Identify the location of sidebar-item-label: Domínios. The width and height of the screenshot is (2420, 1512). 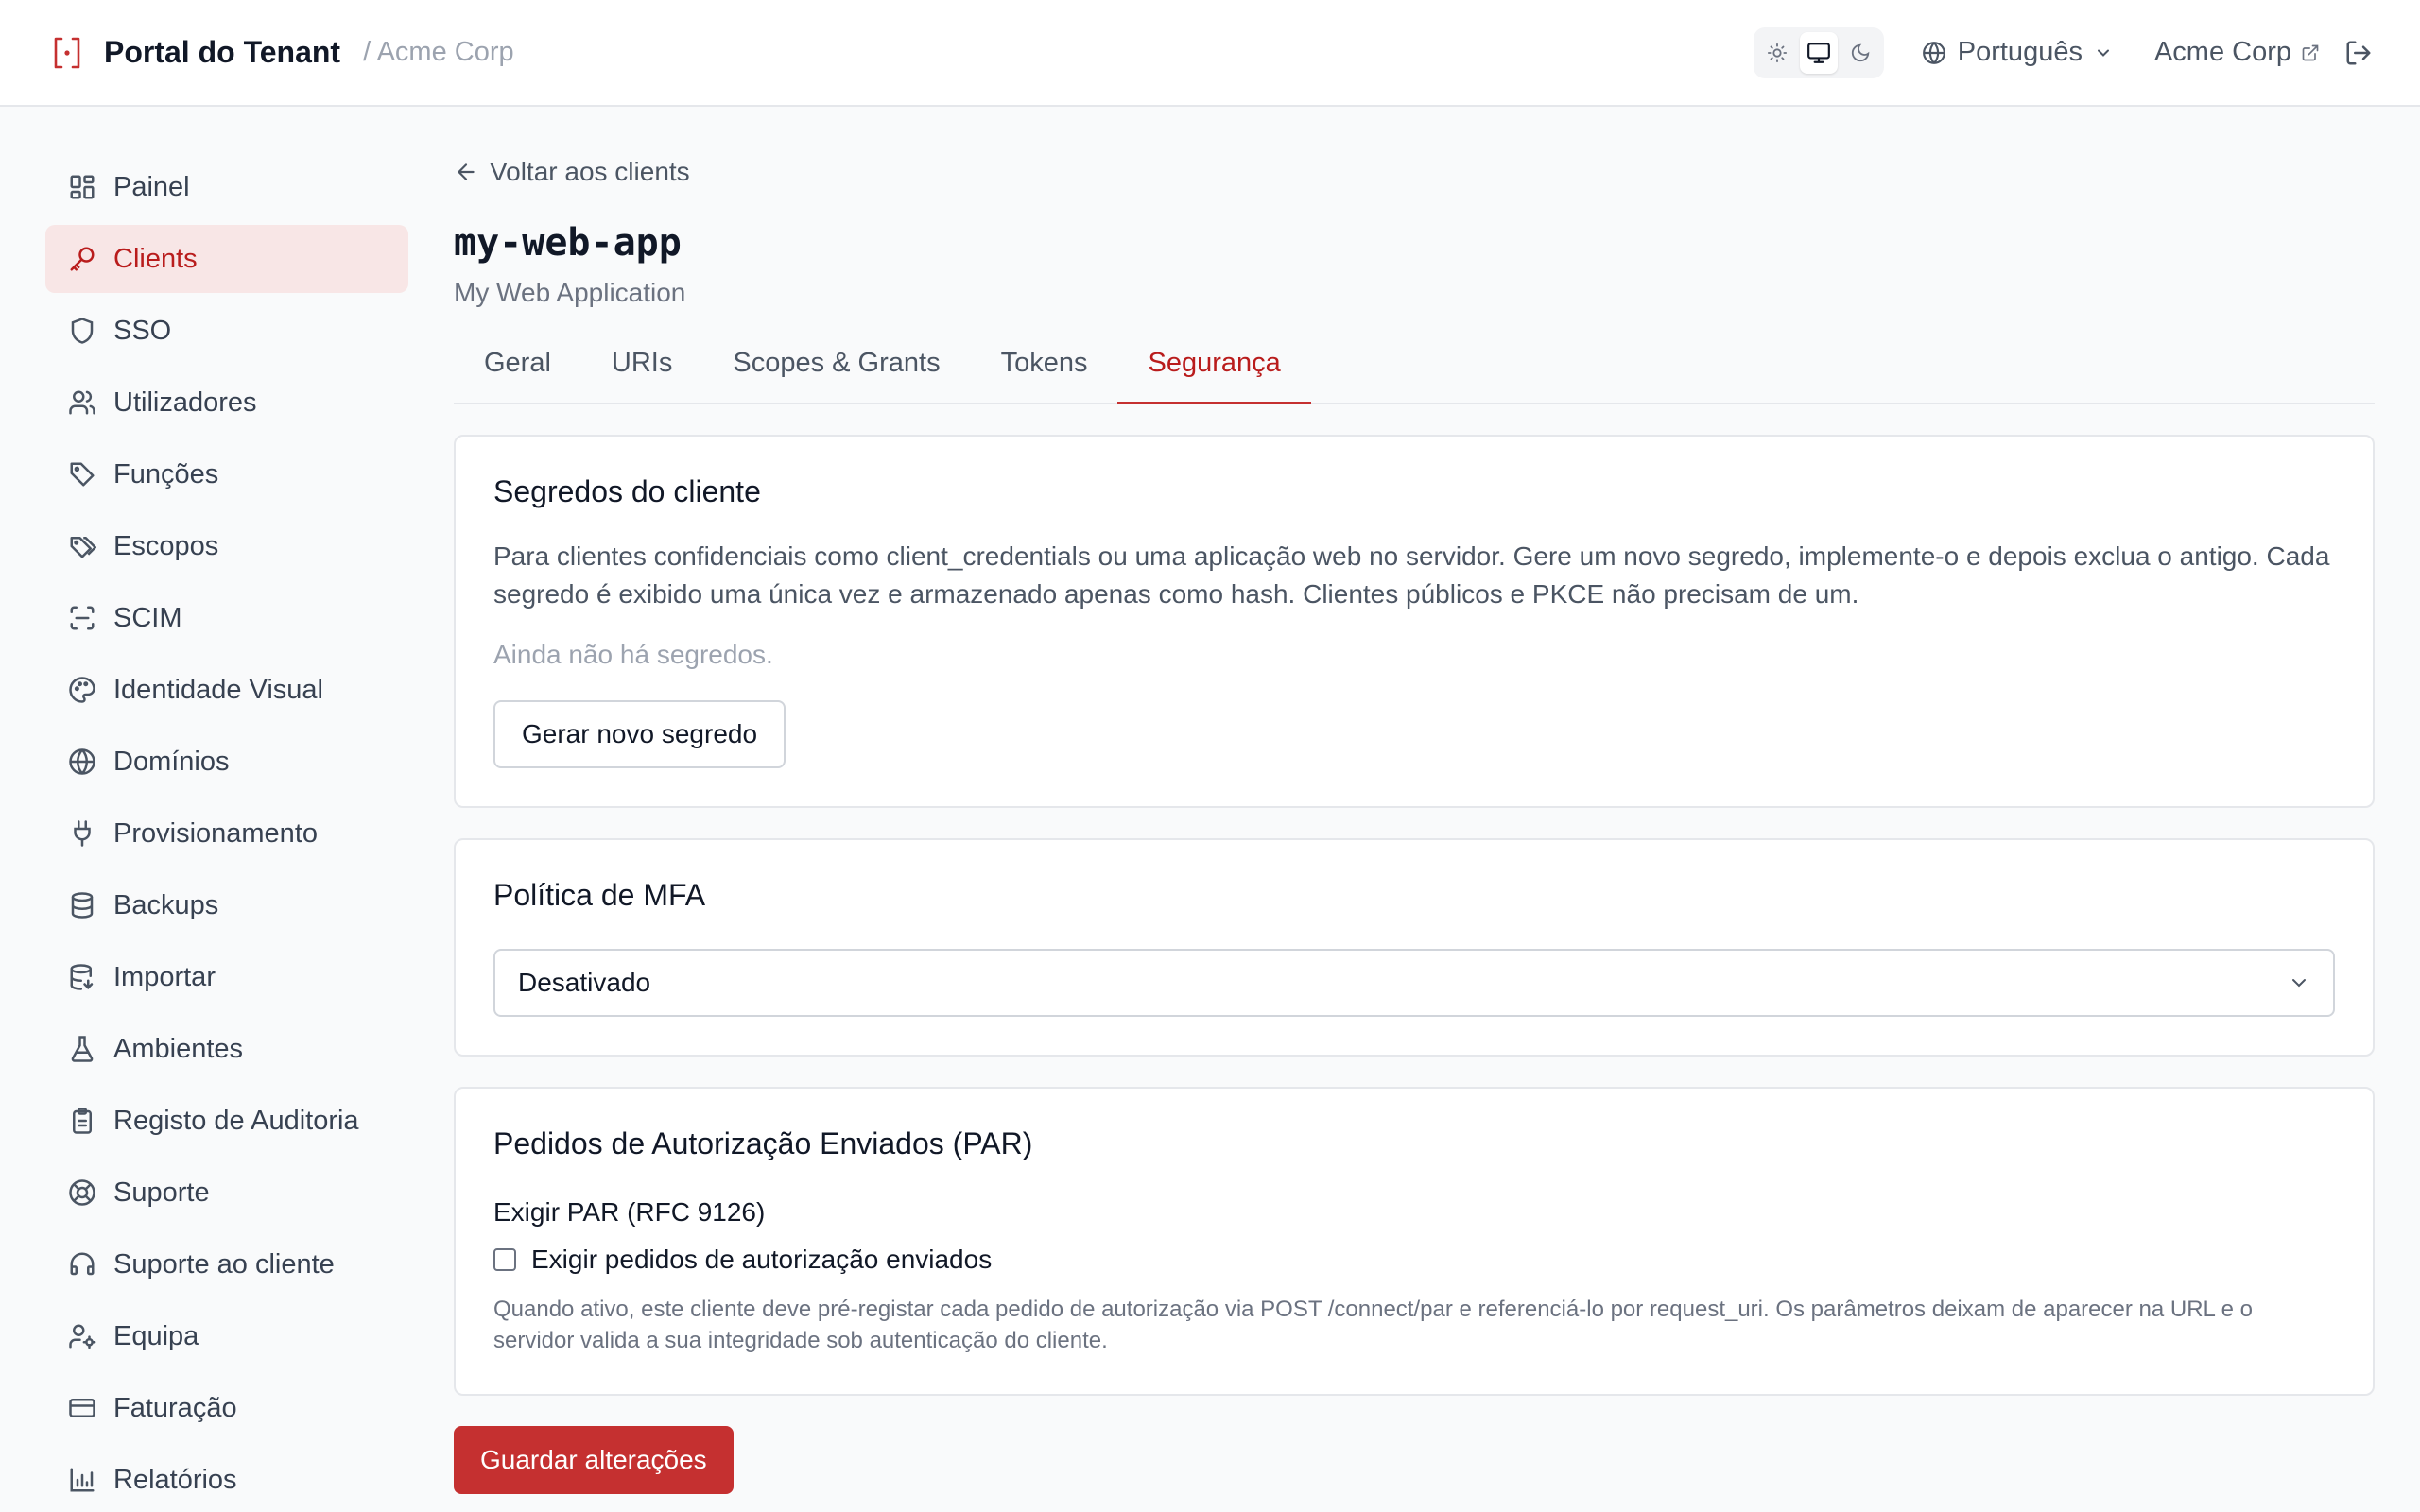
(171, 761).